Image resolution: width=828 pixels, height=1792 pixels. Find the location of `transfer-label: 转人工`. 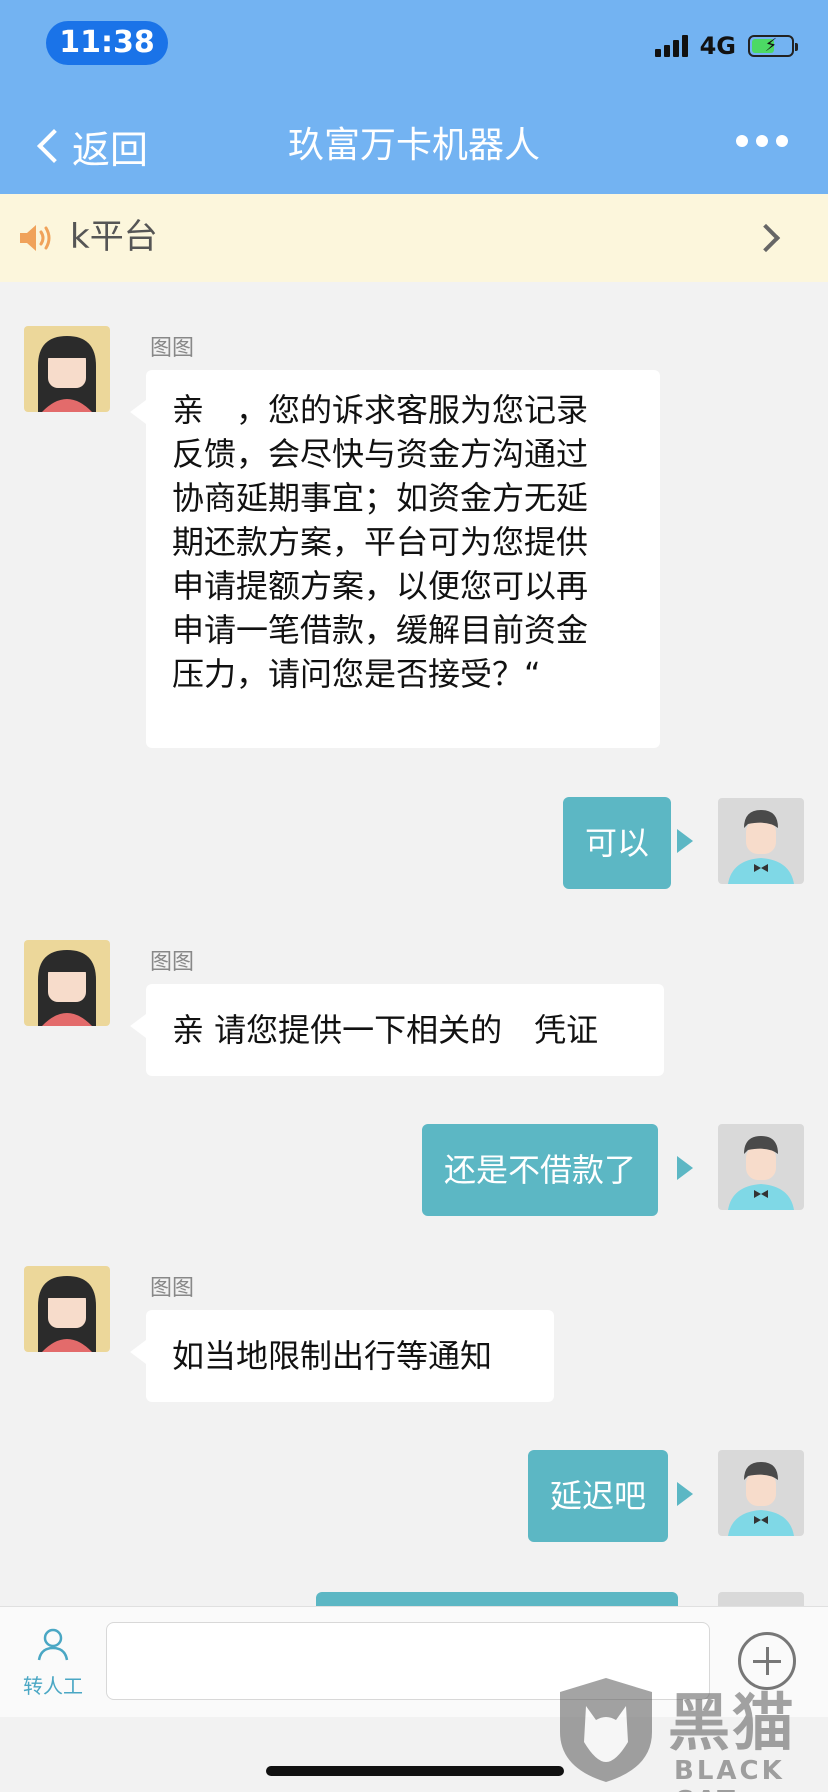

transfer-label: 转人工 is located at coordinates (53, 1686).